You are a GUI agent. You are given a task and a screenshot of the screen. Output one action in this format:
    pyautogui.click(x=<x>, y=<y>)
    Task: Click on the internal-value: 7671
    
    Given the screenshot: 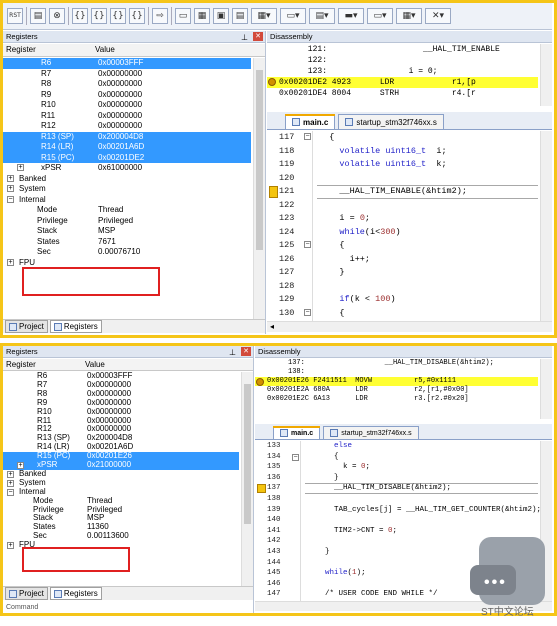 What is the action you would take?
    pyautogui.click(x=107, y=242)
    